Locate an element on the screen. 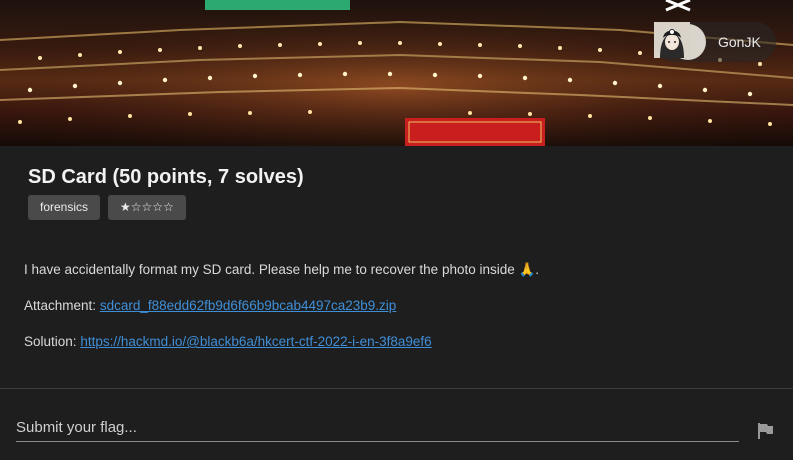 This screenshot has width=793, height=460. challenge-tags: forensics ★☆☆☆☆ is located at coordinates (107, 207).